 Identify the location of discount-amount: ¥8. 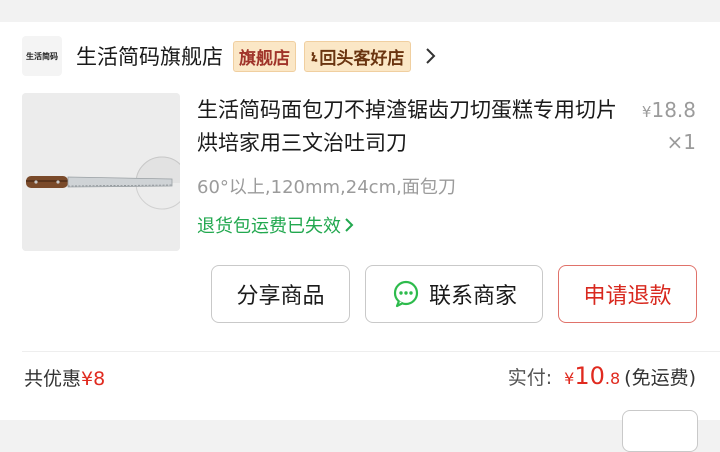
(93, 379).